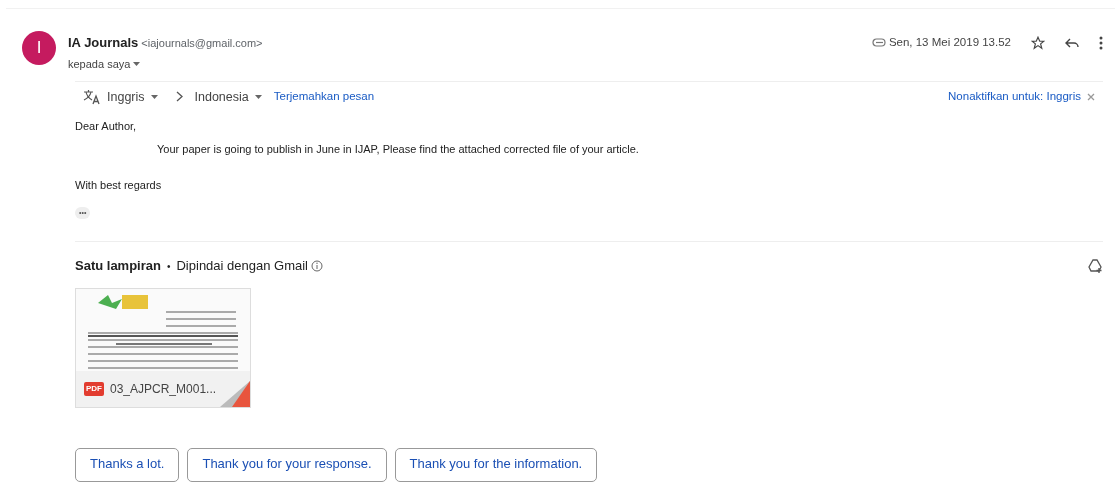 Image resolution: width=1115 pixels, height=486 pixels. I want to click on smart-reply-button: Thank you for the information., so click(496, 465).